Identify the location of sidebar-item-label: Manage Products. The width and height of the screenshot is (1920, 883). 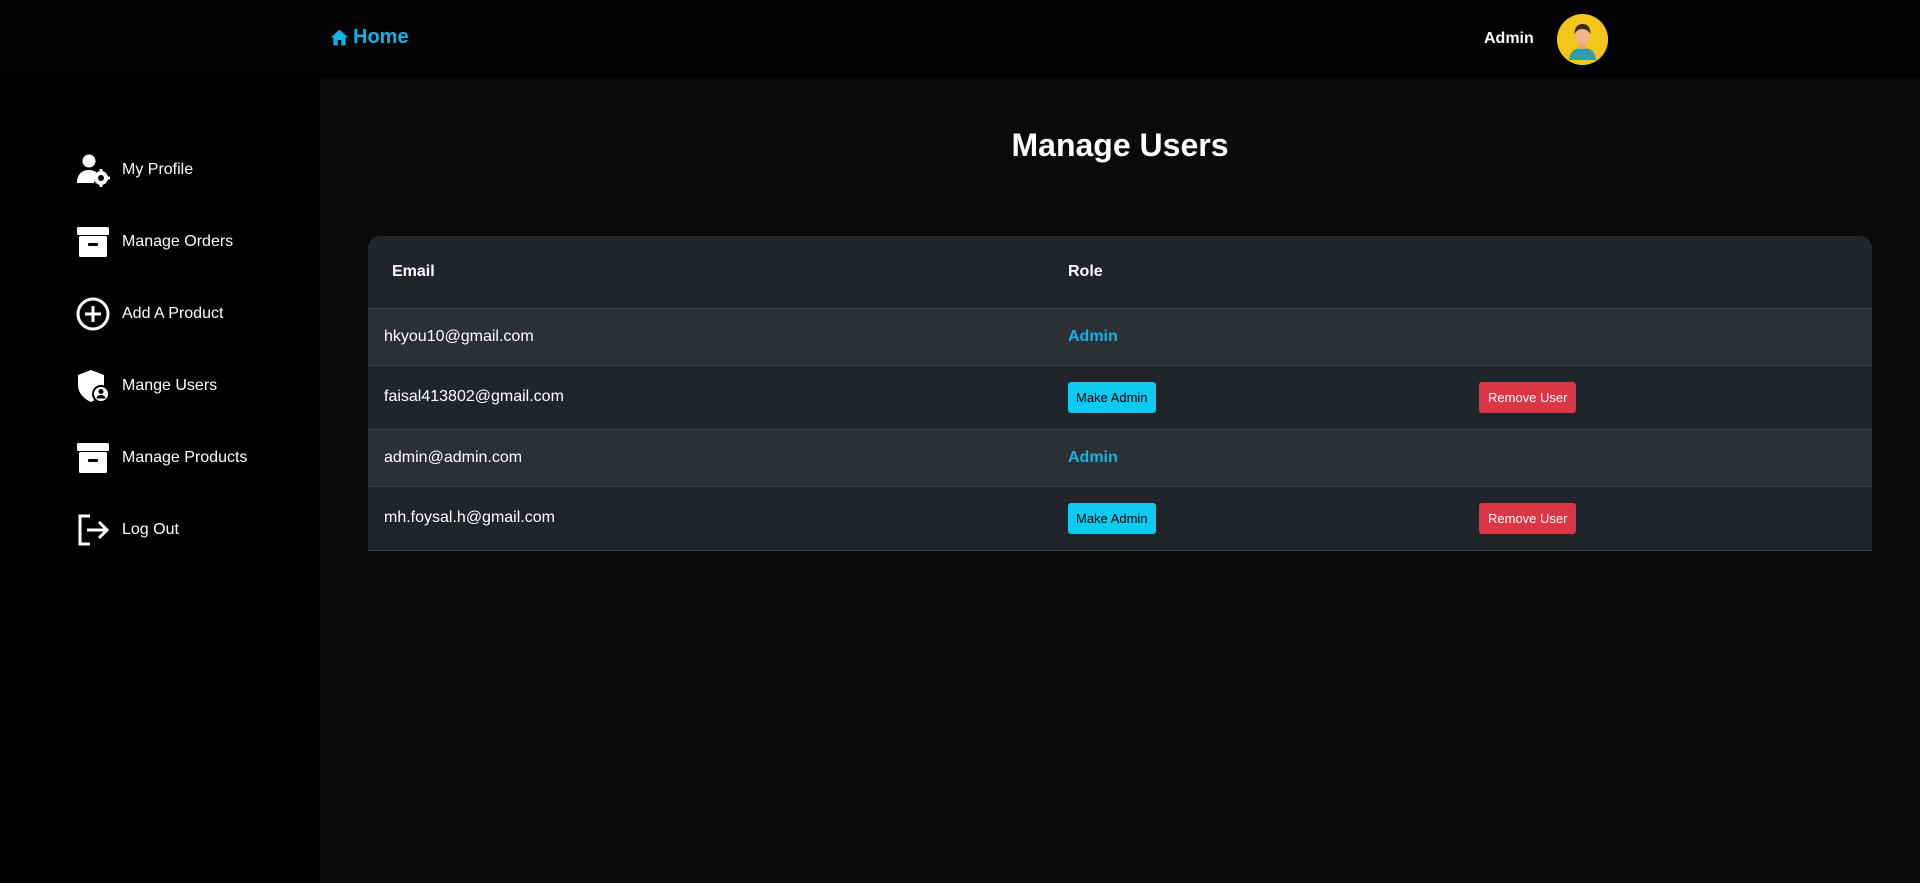
(185, 457).